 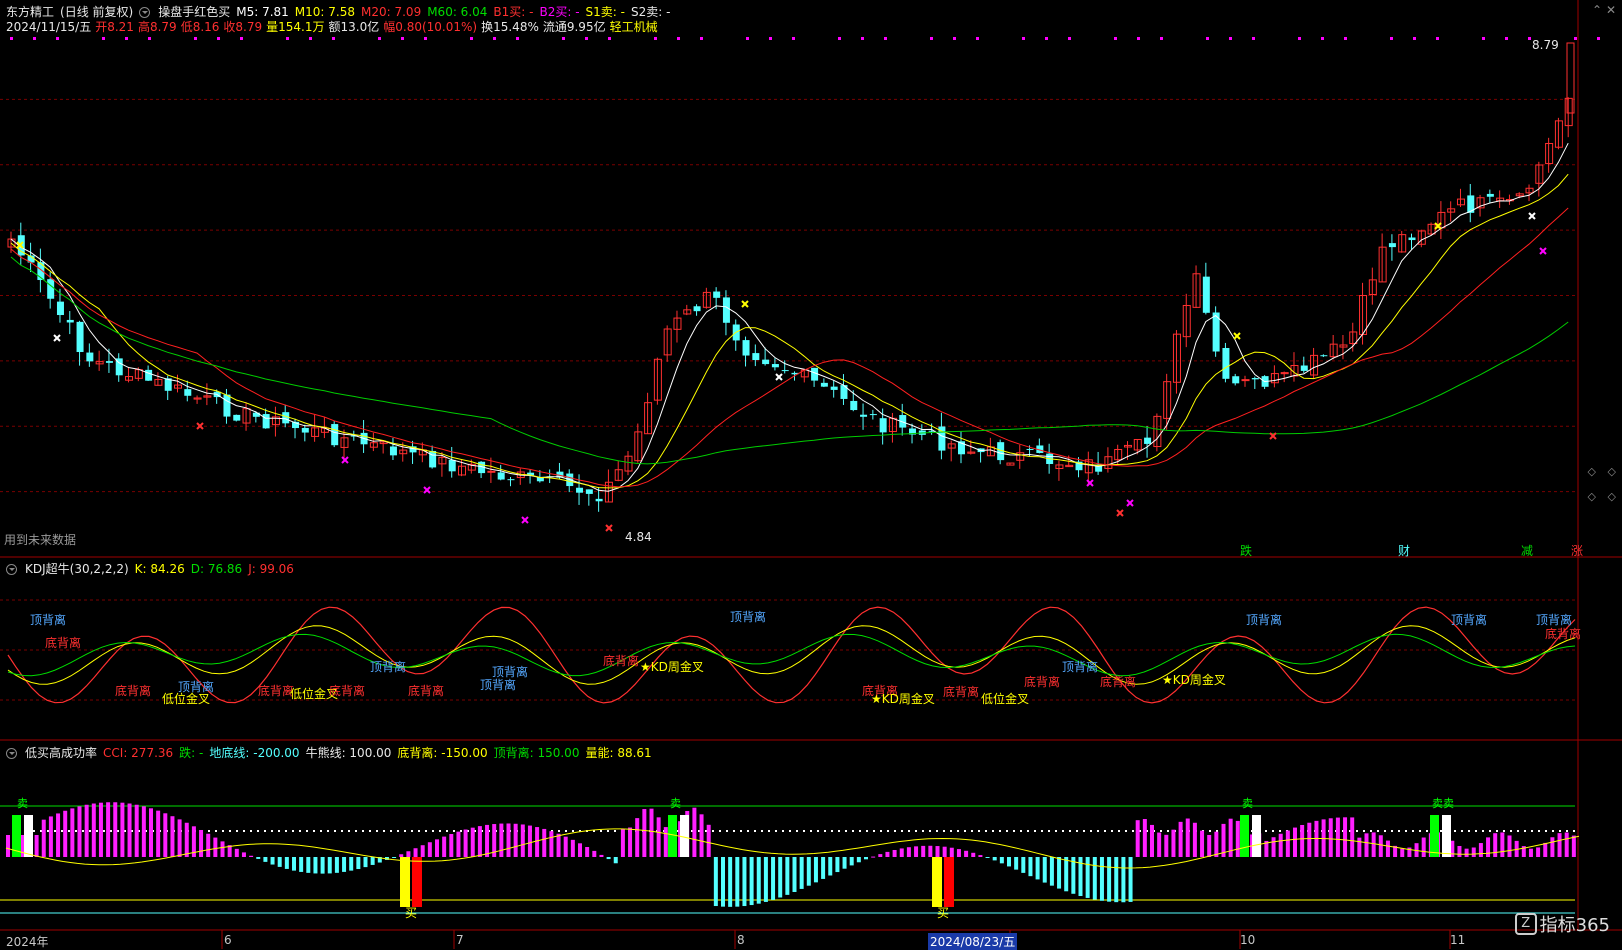 I want to click on cci-name: 低买高成功率, so click(x=61, y=752).